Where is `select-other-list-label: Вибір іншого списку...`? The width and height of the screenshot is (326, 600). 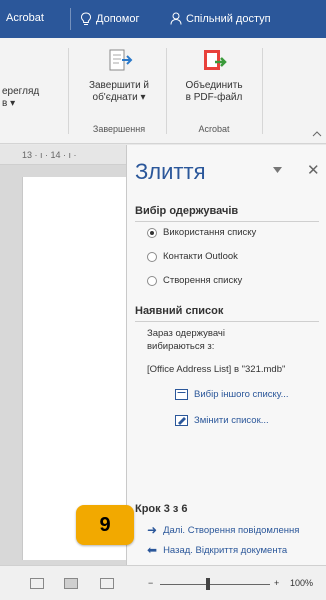
select-other-list-label: Вибір іншого списку... is located at coordinates (241, 394).